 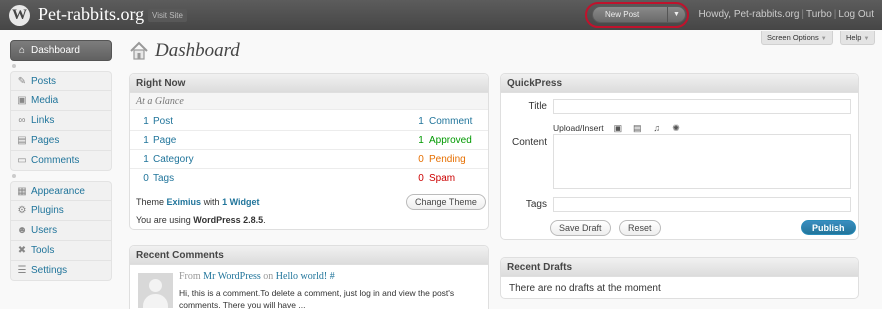 What do you see at coordinates (211, 202) in the screenshot?
I see `theme-with: with` at bounding box center [211, 202].